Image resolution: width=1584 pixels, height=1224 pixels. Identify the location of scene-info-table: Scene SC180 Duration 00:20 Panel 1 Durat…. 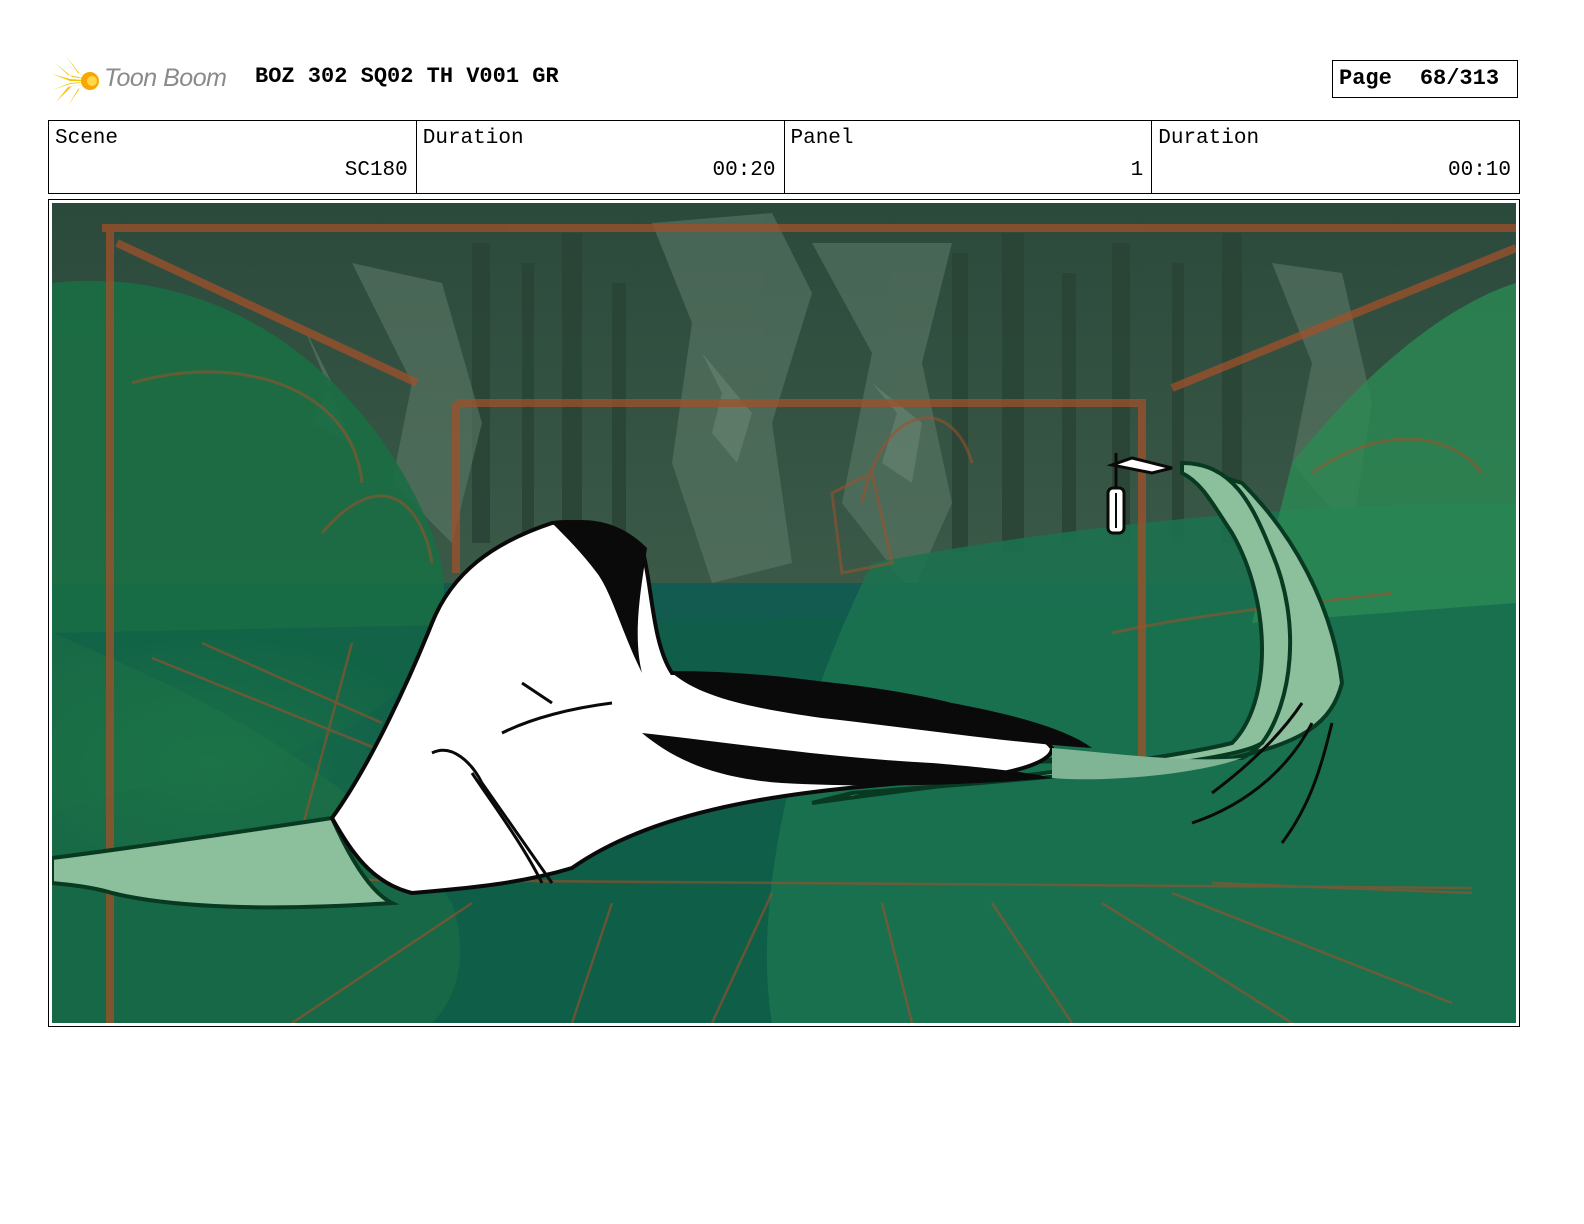
(784, 157).